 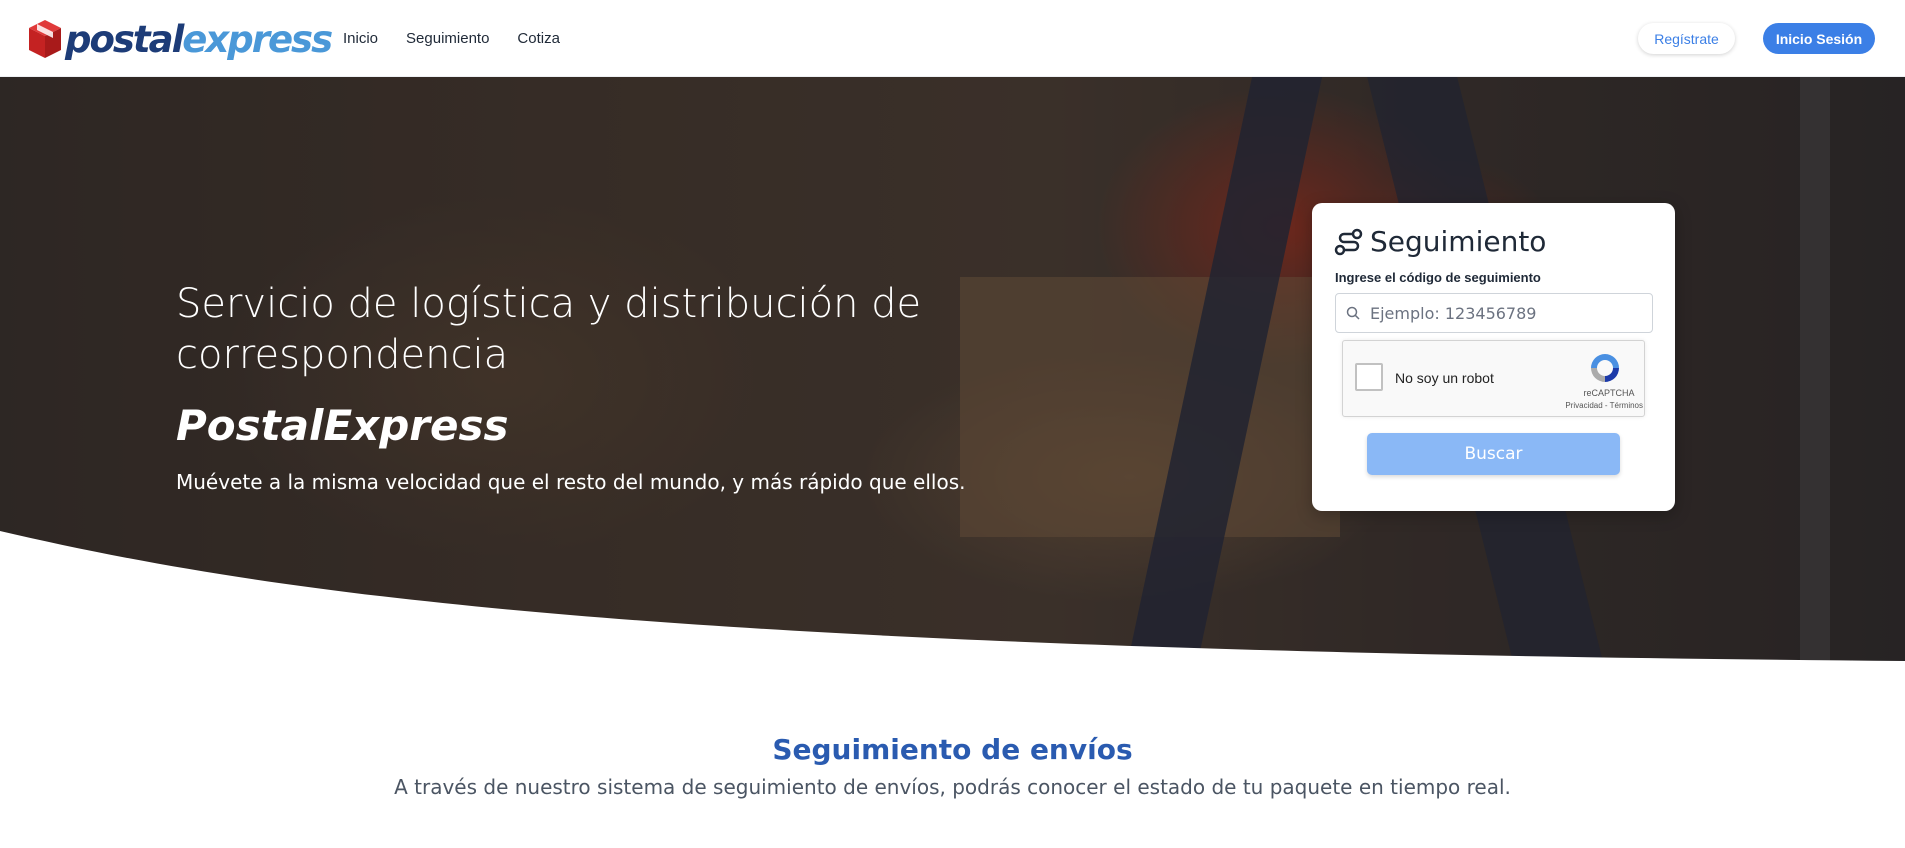 I want to click on nav-link-inicio: Inicio, so click(x=360, y=38).